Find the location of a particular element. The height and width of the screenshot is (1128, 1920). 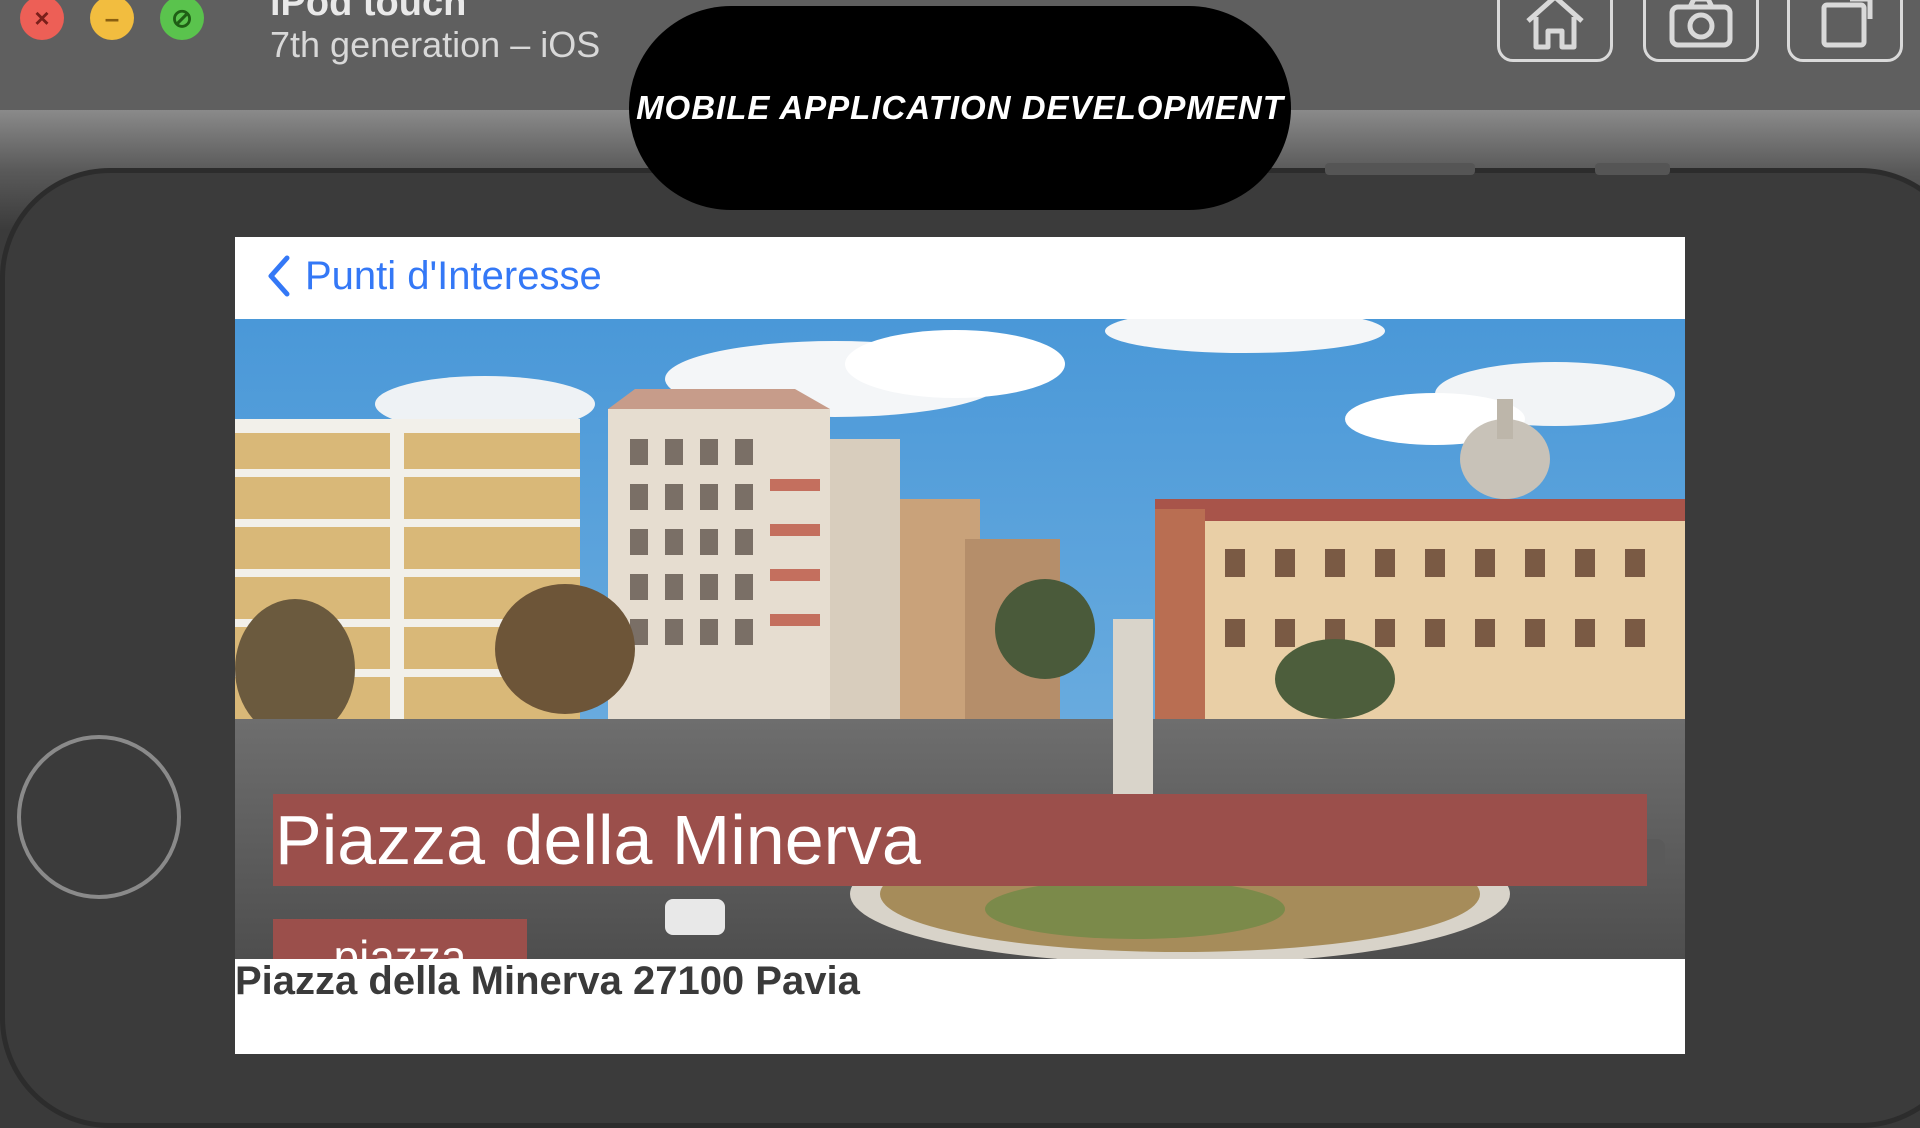

close-window-button: × is located at coordinates (42, 20).